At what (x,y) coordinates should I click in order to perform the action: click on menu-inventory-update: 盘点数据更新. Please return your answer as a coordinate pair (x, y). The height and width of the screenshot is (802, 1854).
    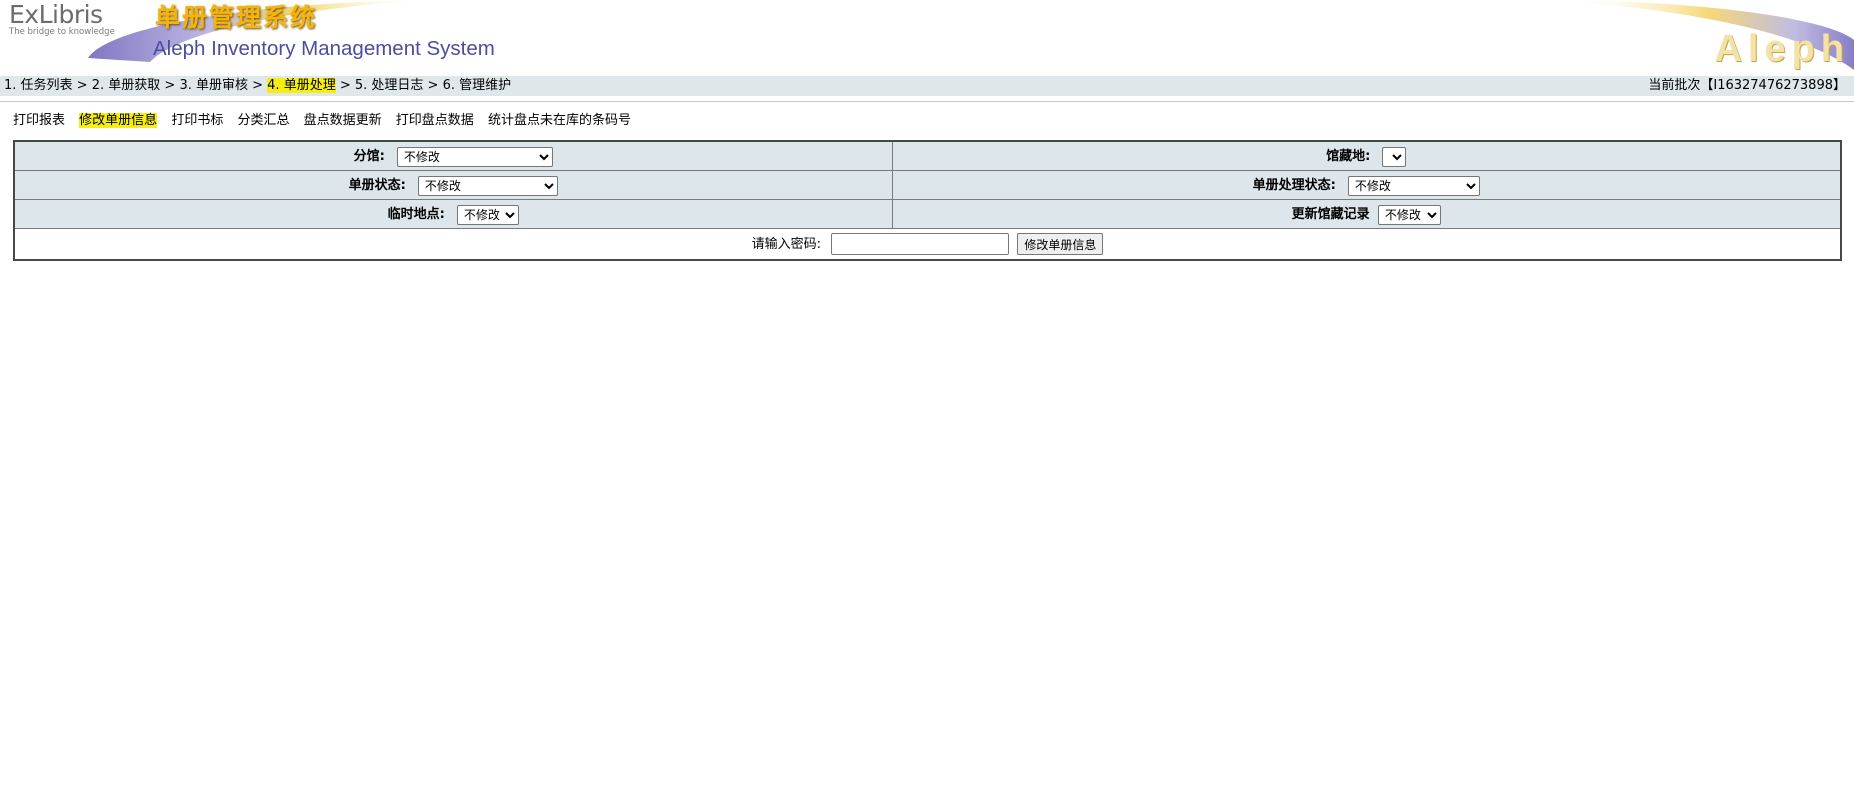
    Looking at the image, I should click on (343, 120).